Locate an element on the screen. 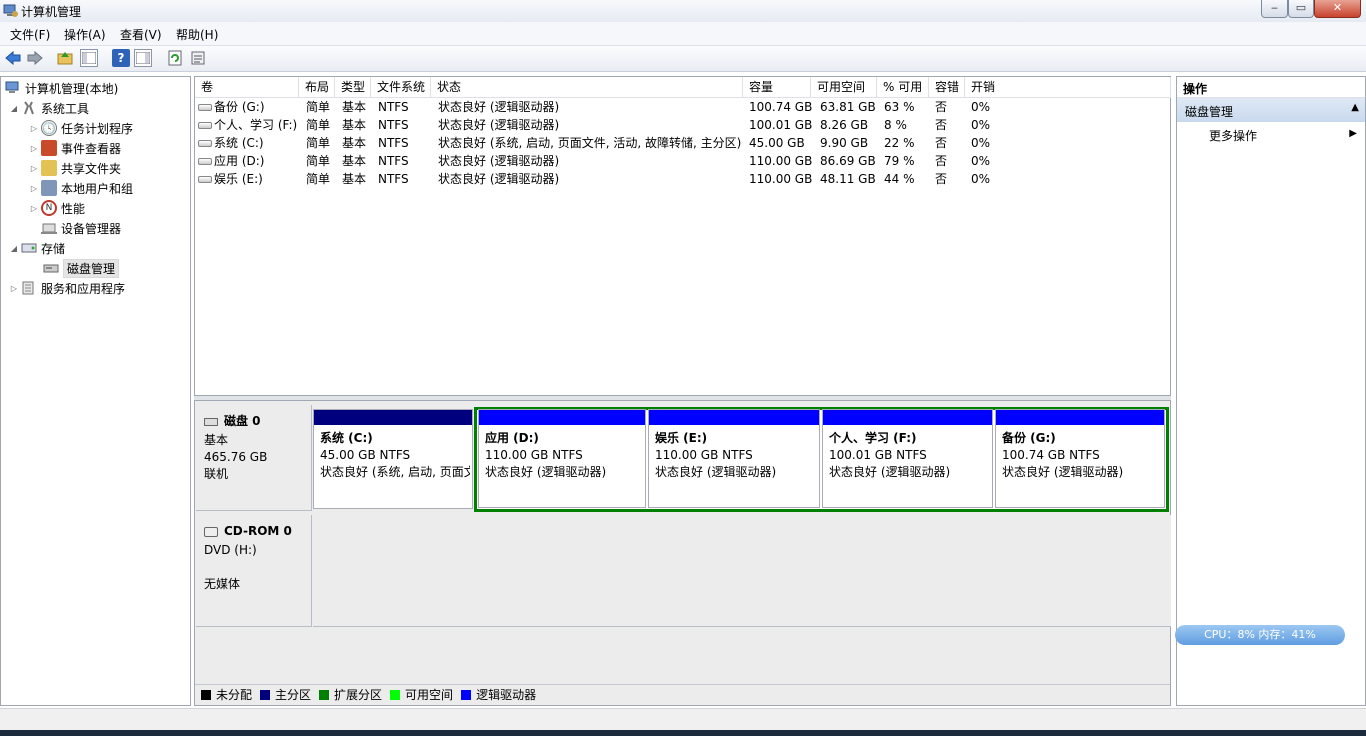 This screenshot has width=1366, height=736. table-row: 备份 (G:) is located at coordinates (248, 107).